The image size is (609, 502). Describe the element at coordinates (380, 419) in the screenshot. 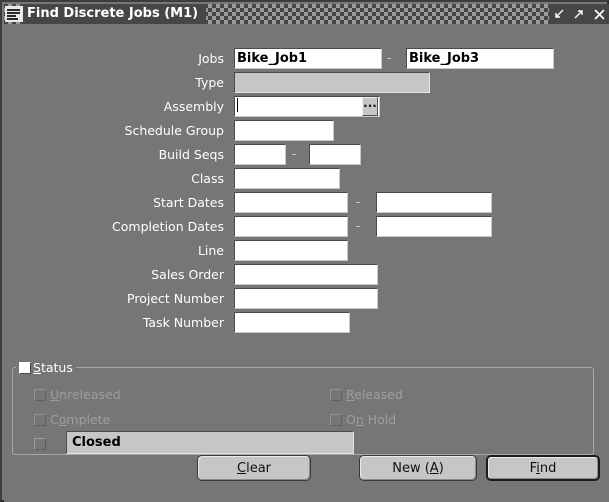

I see `on-hold-label-rest: Hold` at that location.